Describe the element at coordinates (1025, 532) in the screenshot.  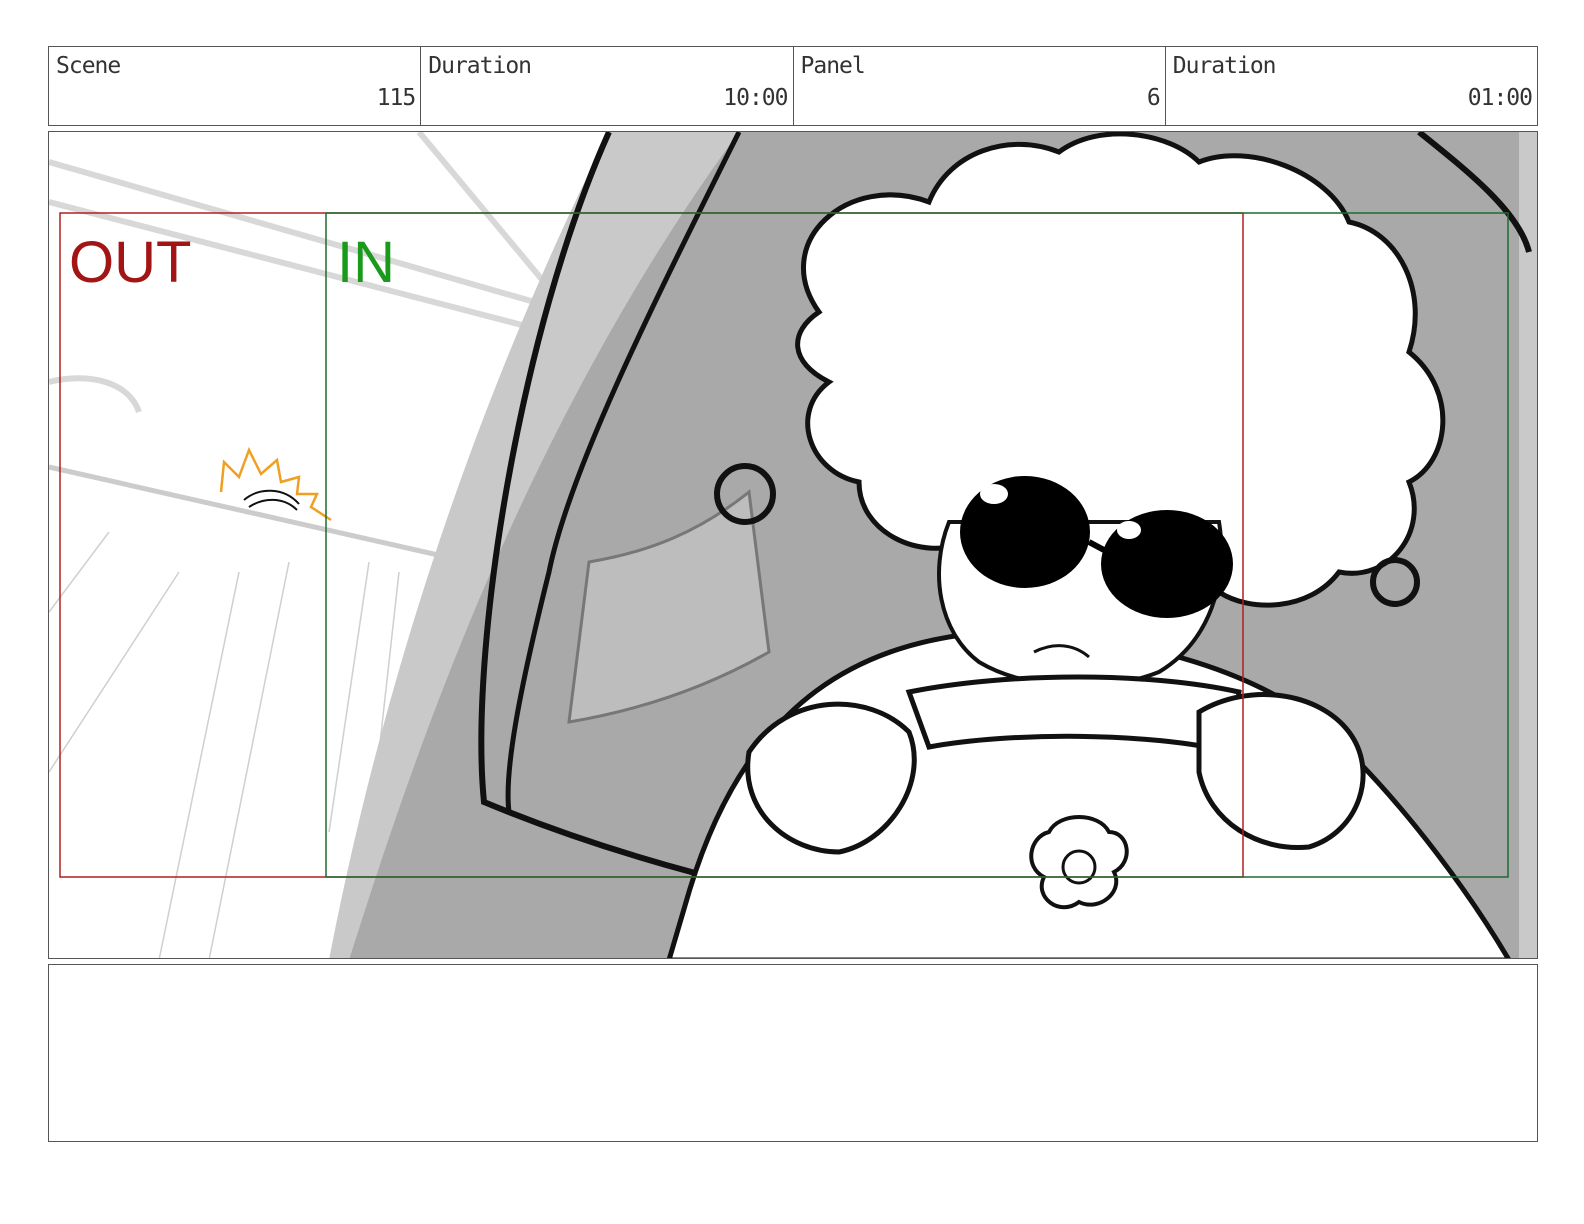
I see `sunglasses-left-lens` at that location.